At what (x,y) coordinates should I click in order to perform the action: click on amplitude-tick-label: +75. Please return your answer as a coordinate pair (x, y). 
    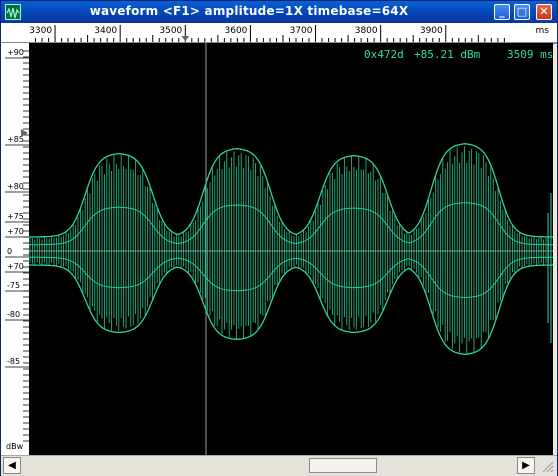
    Looking at the image, I should click on (15, 216).